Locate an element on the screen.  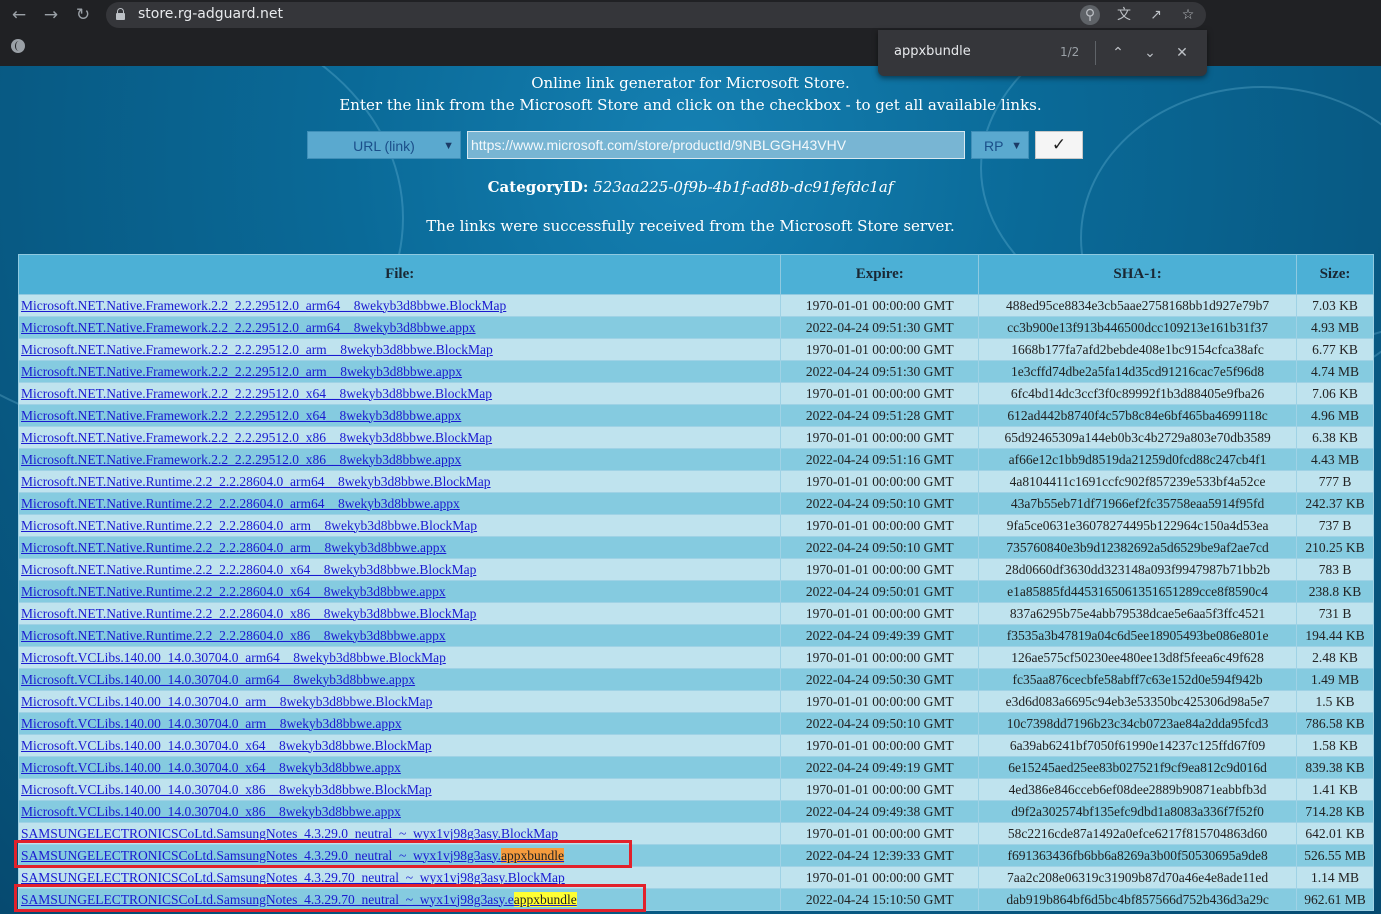
sha1-cell: 7aa2c208e06319c31909b87d70a46e4e8ade11ed is located at coordinates (1138, 877).